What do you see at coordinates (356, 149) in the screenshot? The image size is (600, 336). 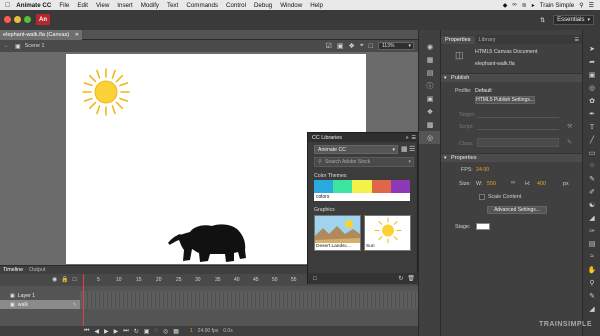 I see `library-dropdown: Animate CC ▾` at bounding box center [356, 149].